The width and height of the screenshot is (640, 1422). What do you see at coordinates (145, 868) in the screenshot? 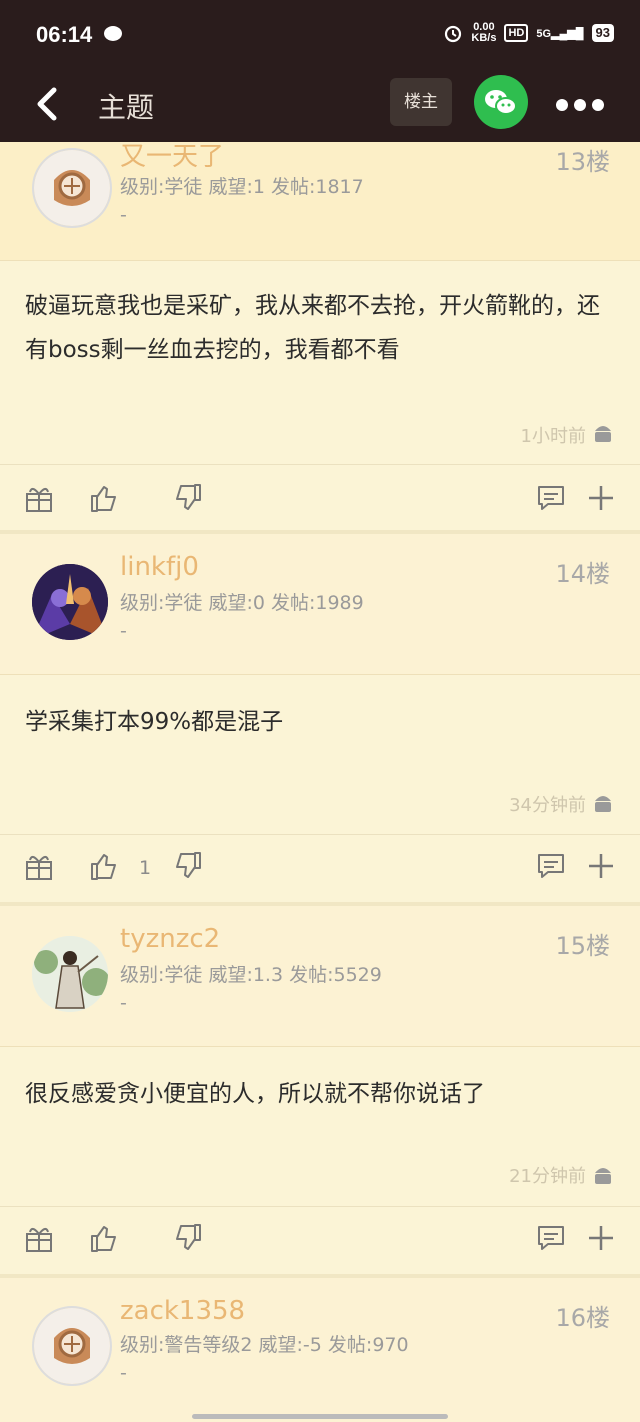
I see `like-count: 1` at bounding box center [145, 868].